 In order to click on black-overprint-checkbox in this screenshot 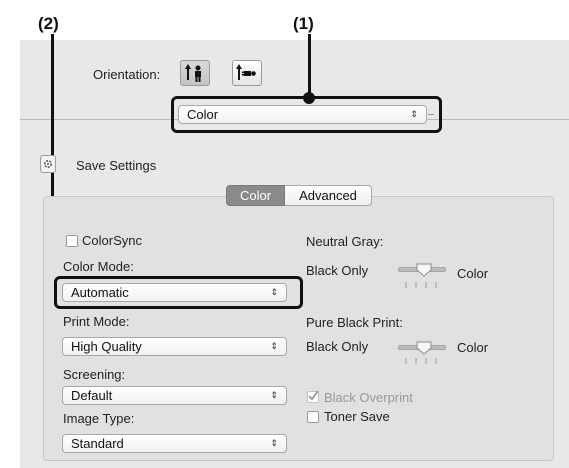, I will do `click(313, 396)`.